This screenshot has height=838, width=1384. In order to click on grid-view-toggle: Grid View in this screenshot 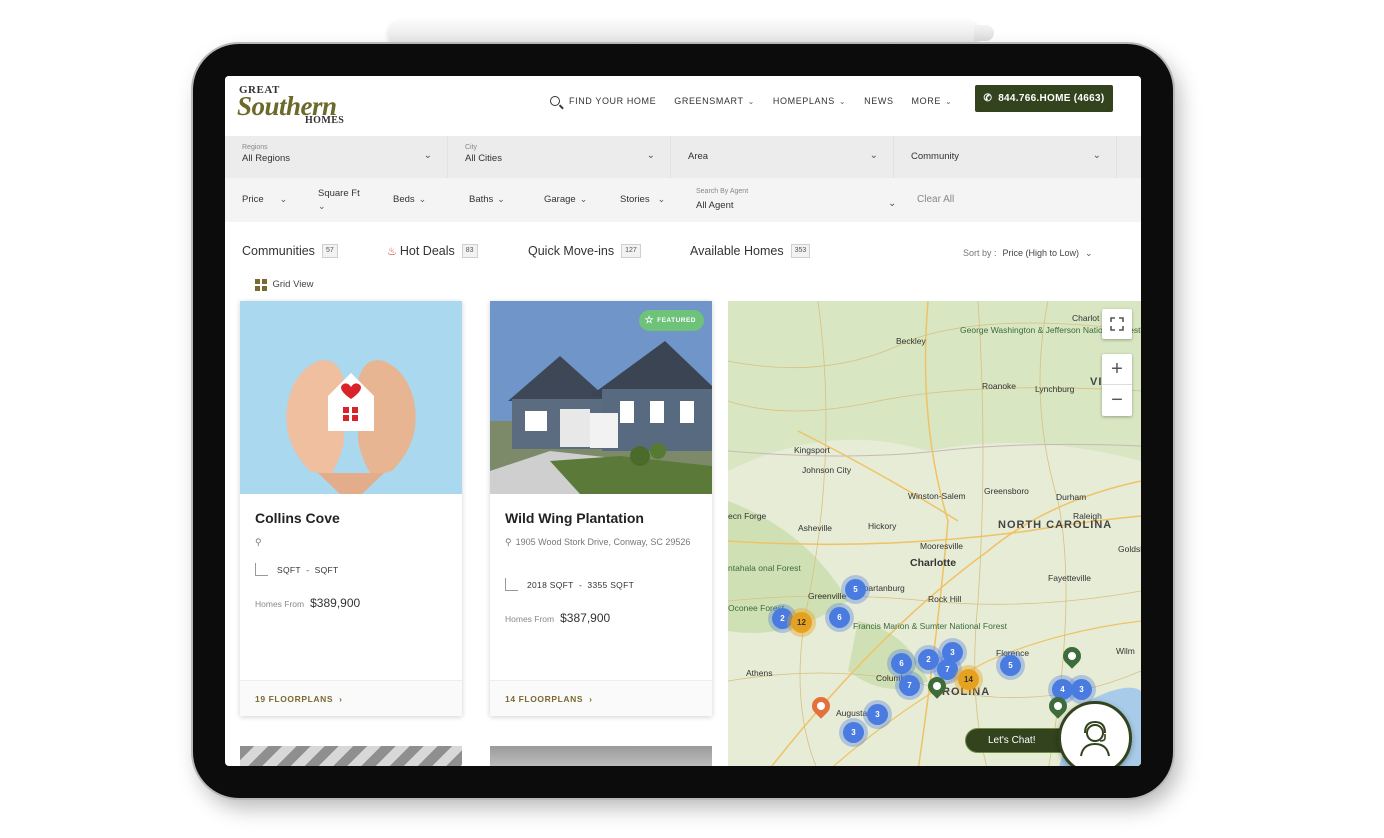, I will do `click(284, 285)`.